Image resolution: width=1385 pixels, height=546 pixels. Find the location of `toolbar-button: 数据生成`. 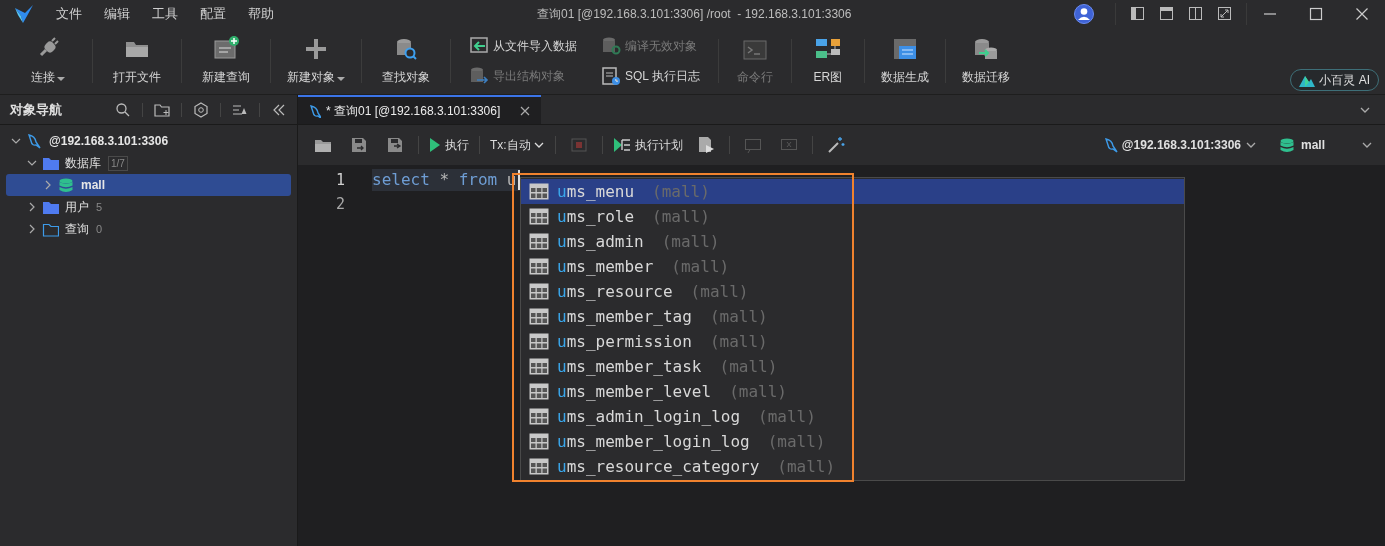

toolbar-button: 数据生成 is located at coordinates (904, 60).